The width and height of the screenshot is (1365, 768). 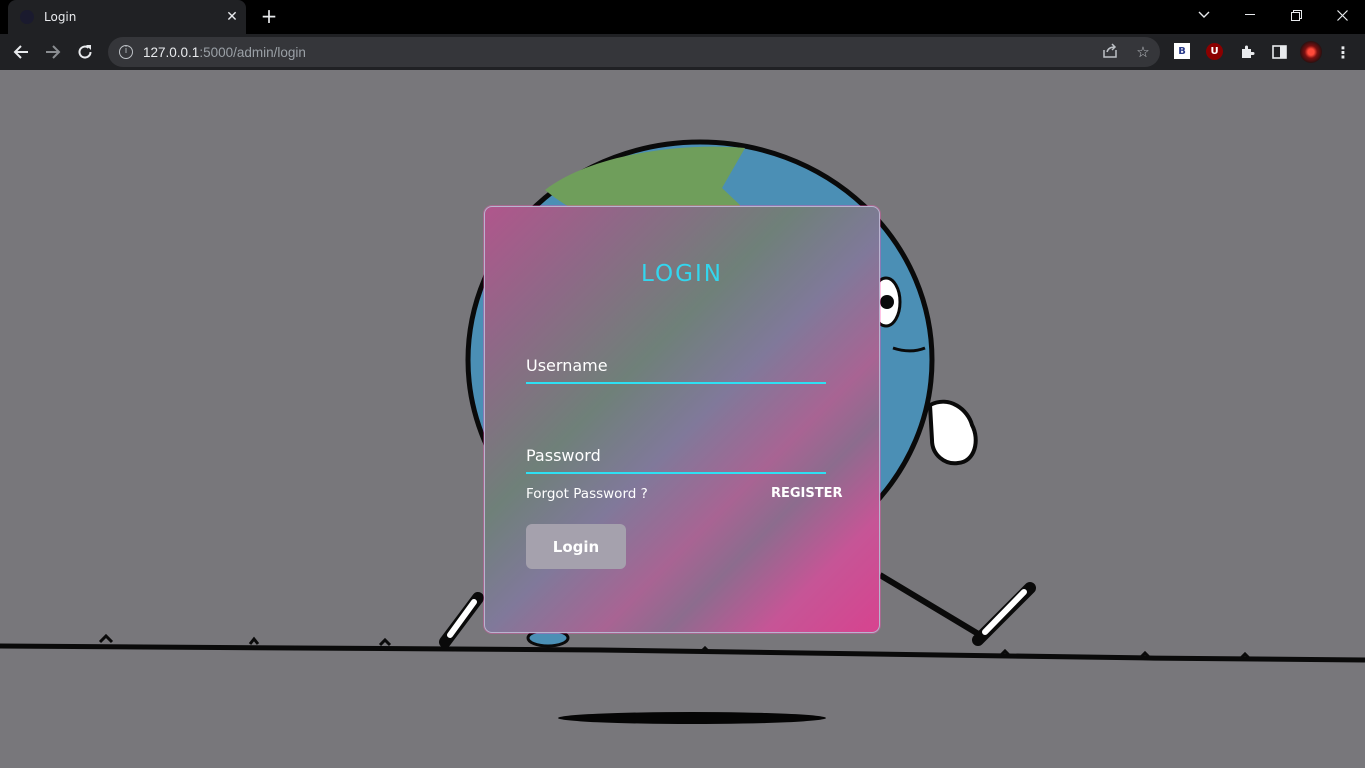 I want to click on register-link: REGISTER, so click(x=807, y=493).